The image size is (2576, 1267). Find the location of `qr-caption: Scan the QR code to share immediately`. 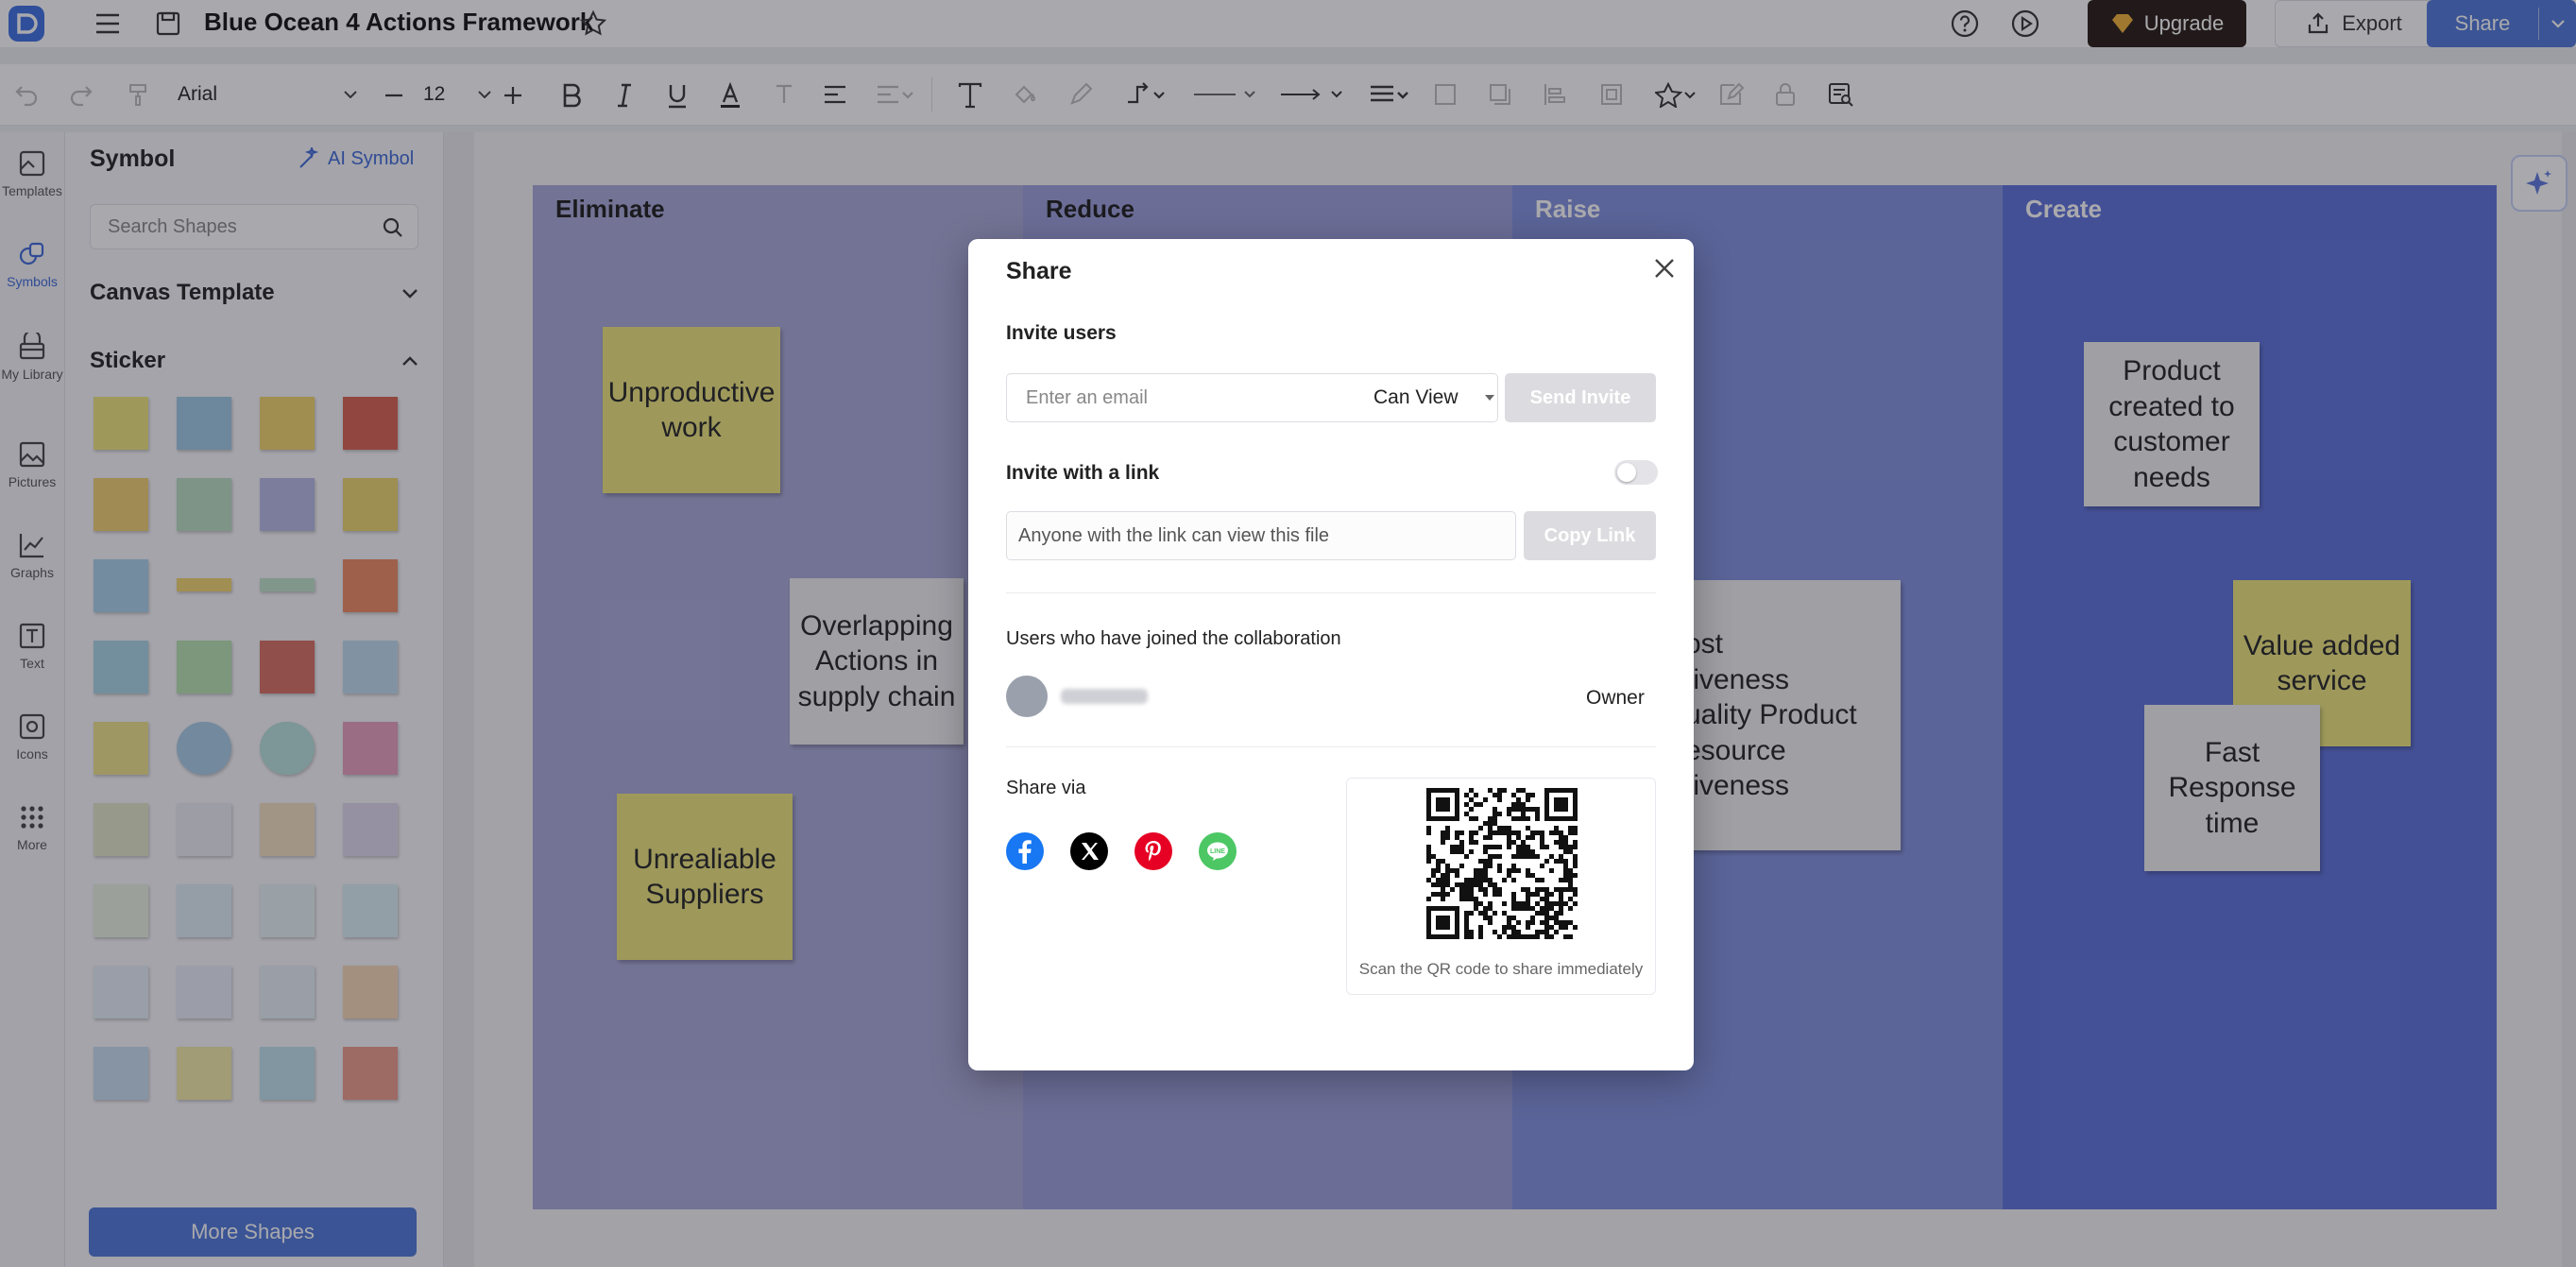

qr-caption: Scan the QR code to share immediately is located at coordinates (1501, 969).